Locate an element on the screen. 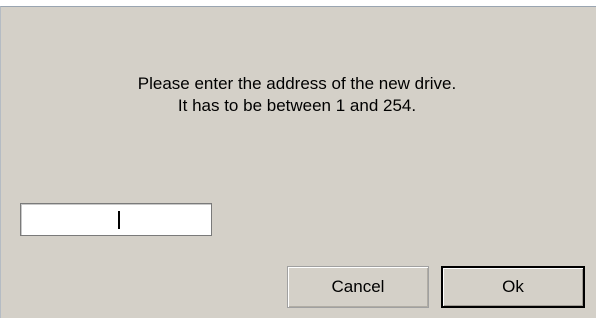 This screenshot has height=318, width=596. ok-button: Ok is located at coordinates (513, 287).